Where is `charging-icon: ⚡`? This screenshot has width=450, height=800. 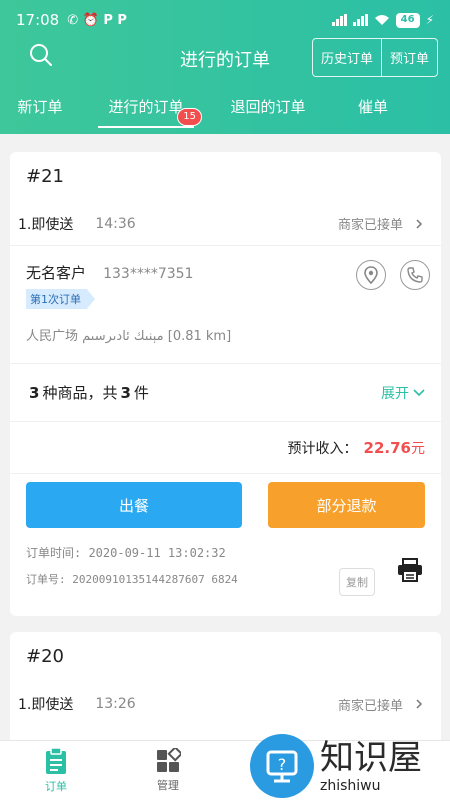 charging-icon: ⚡ is located at coordinates (429, 20).